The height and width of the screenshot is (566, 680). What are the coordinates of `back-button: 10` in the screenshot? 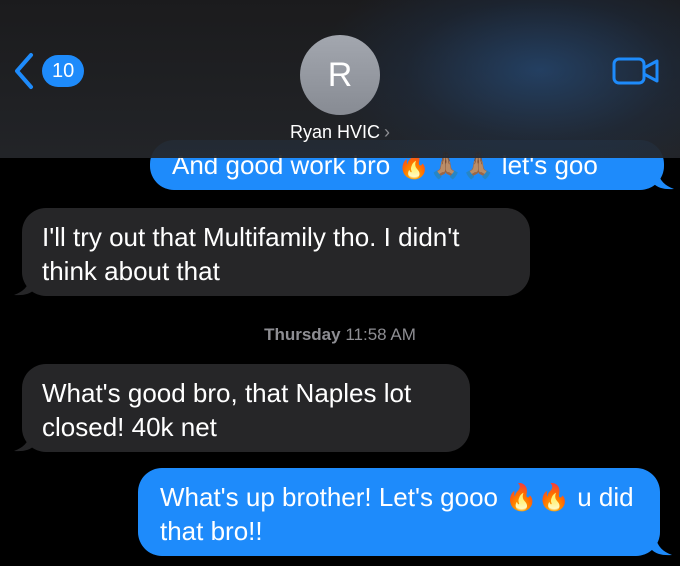 It's located at (48, 71).